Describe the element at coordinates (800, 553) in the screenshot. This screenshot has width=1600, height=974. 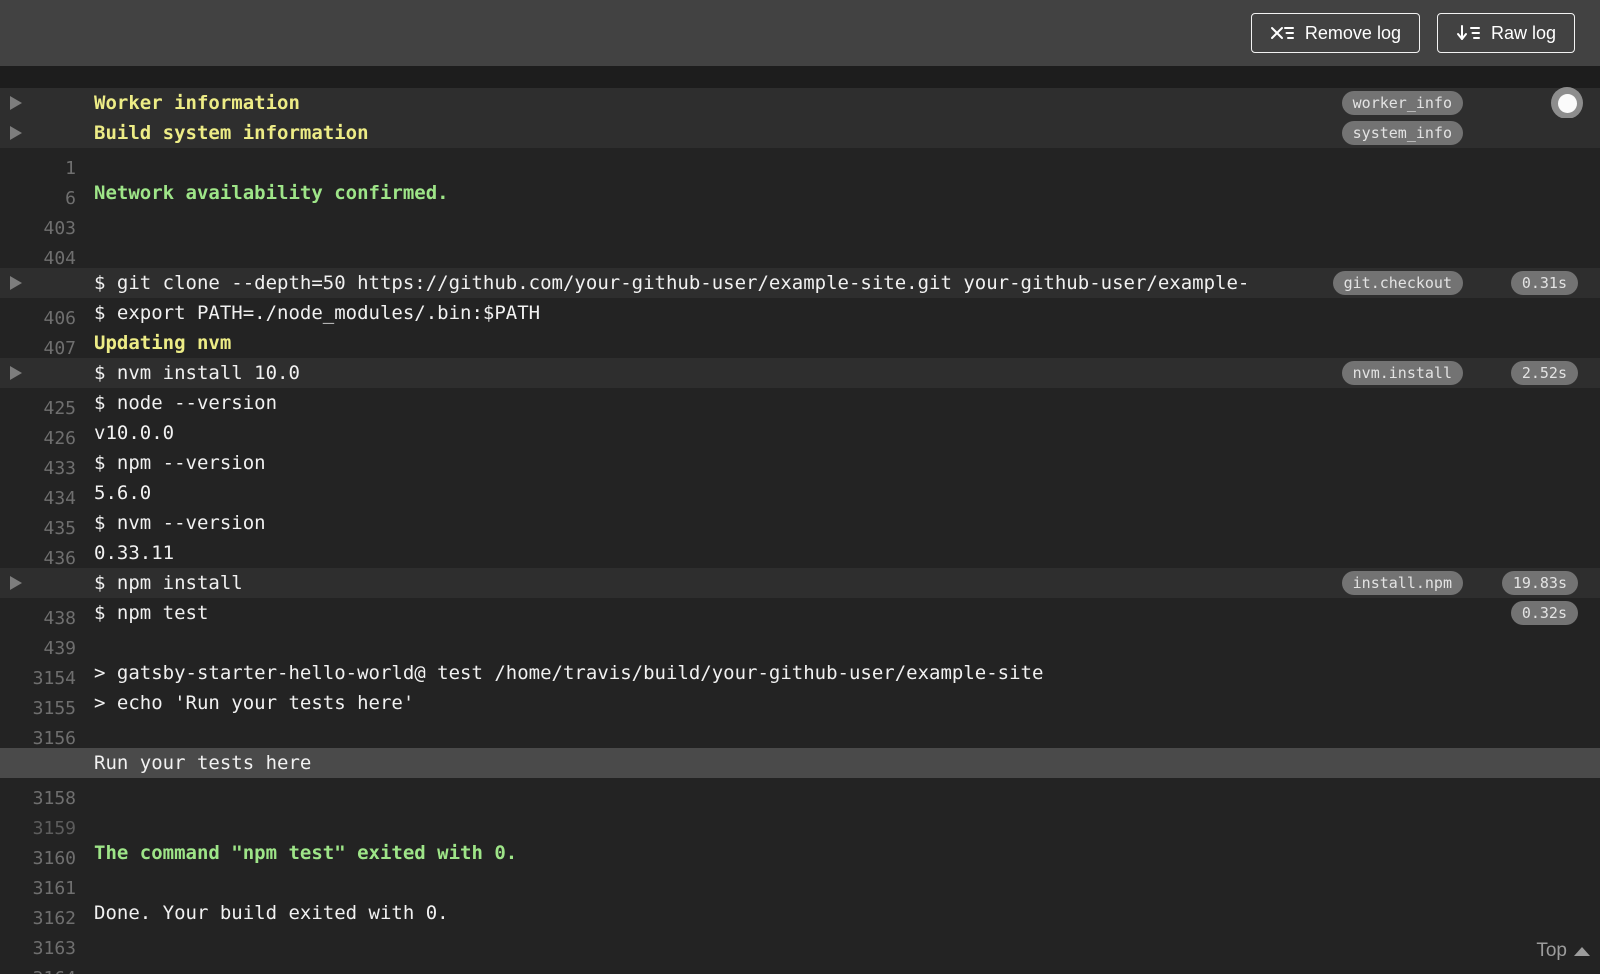
I see `log-line: 437 $ nvm --version` at that location.